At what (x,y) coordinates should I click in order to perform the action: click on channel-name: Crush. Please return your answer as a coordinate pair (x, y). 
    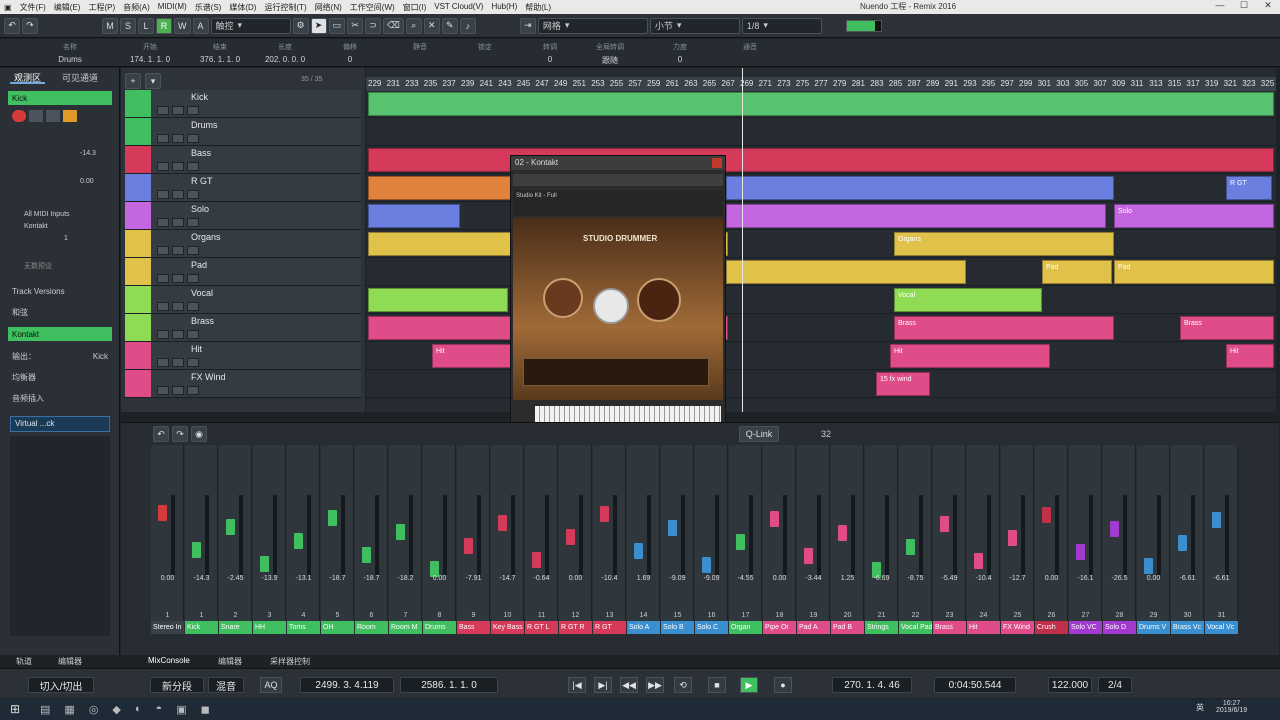
    Looking at the image, I should click on (1051, 627).